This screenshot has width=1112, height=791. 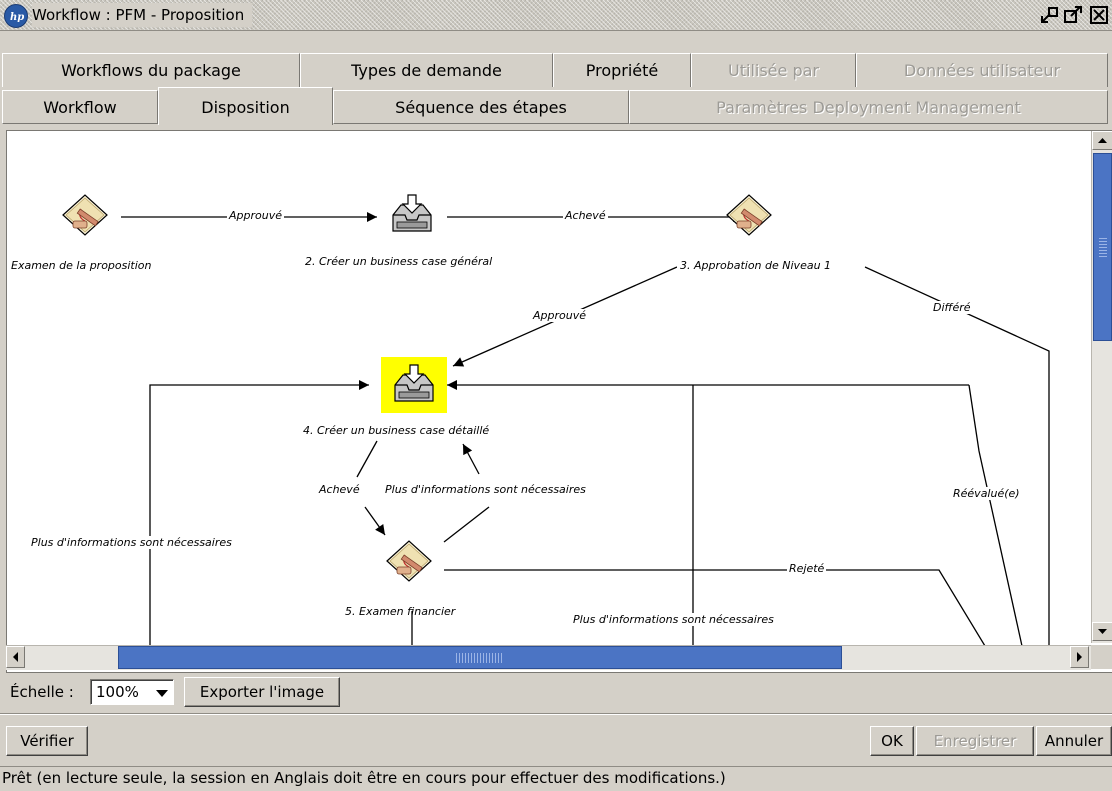 I want to click on horizontal-scrollbar, so click(x=548, y=657).